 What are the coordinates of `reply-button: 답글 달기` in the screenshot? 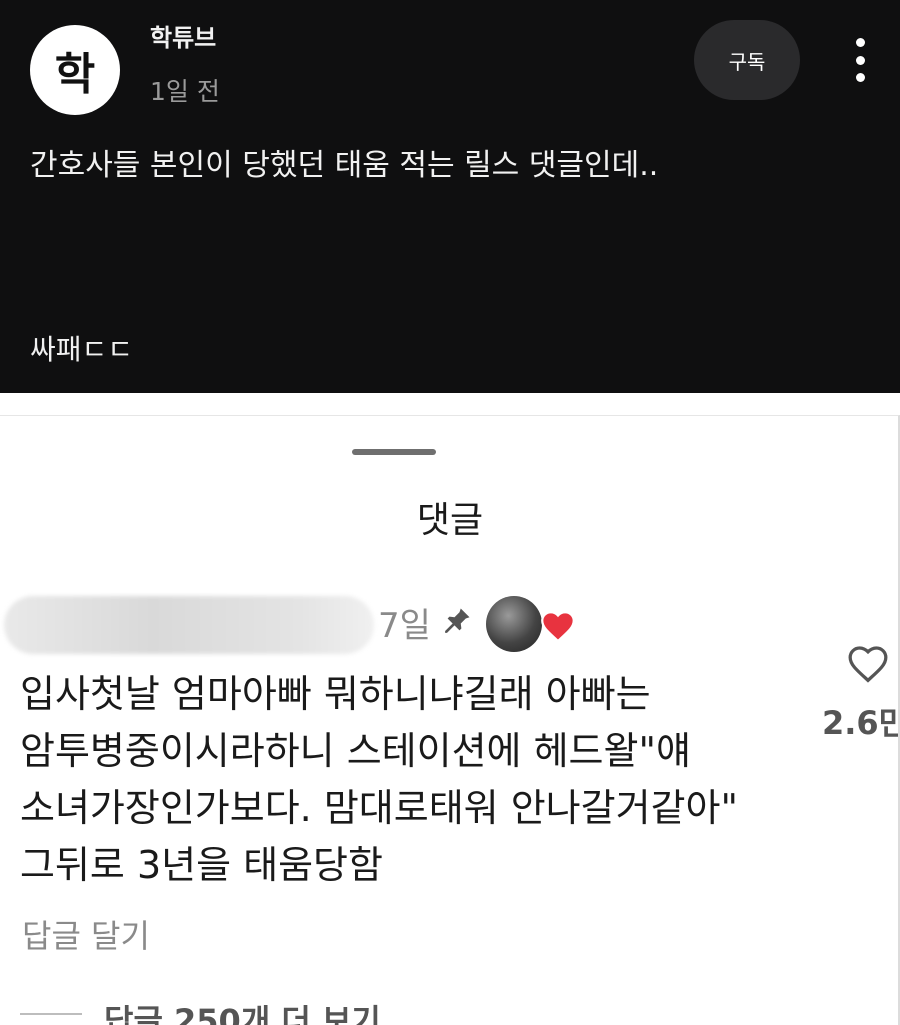 It's located at (86, 934).